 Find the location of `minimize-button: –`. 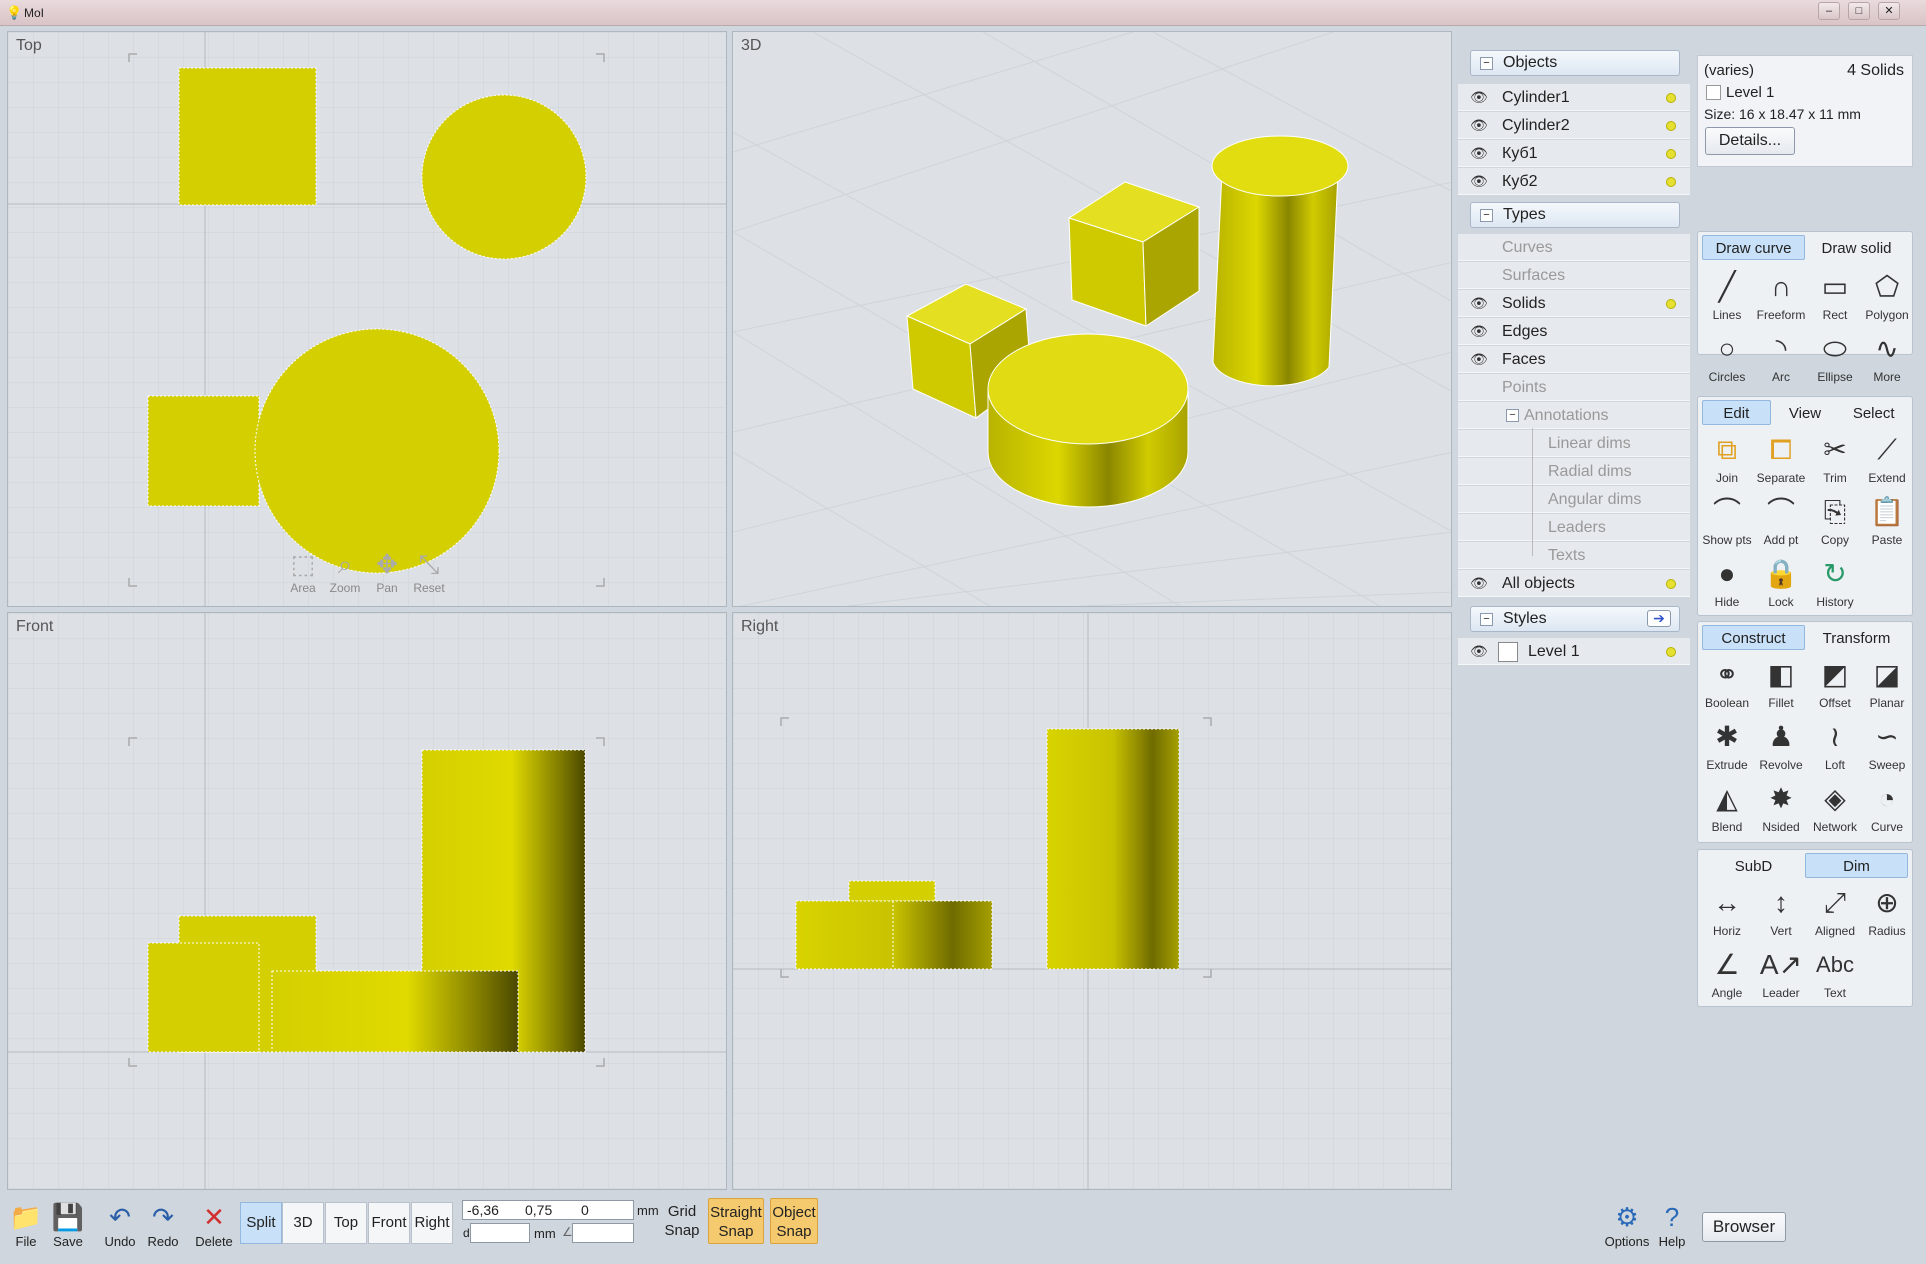

minimize-button: – is located at coordinates (1829, 11).